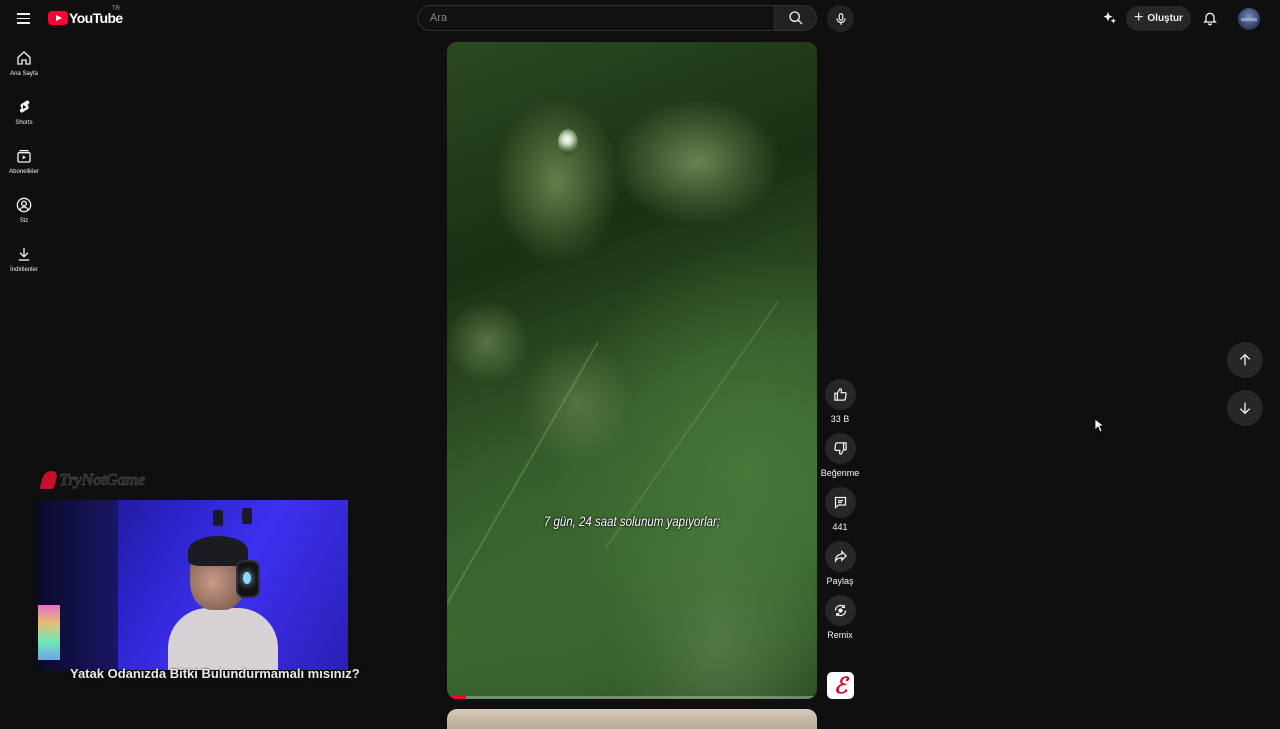  I want to click on create-button: + Oluştur, so click(1158, 18).